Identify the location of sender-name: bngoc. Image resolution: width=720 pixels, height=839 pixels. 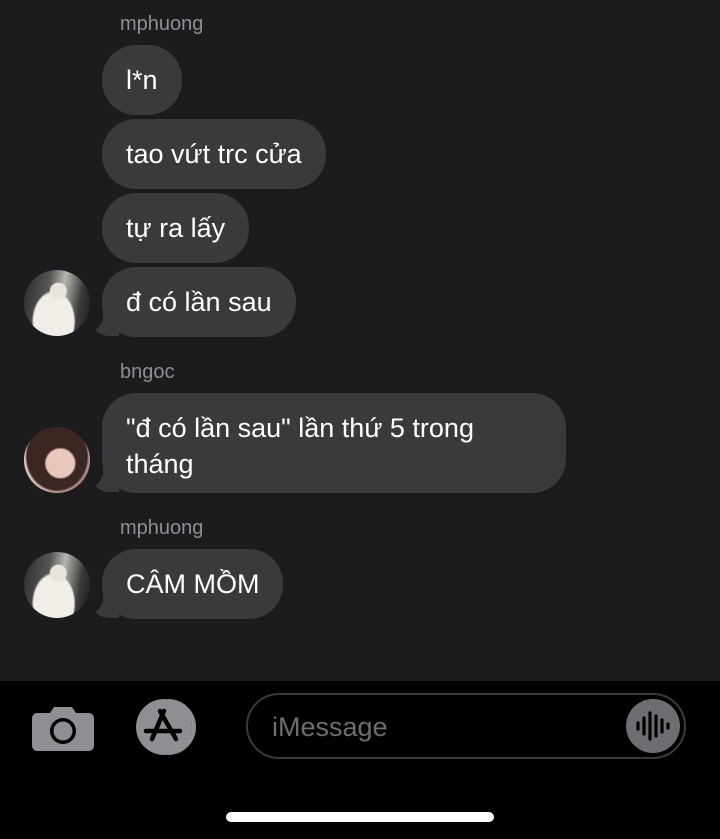
(147, 372).